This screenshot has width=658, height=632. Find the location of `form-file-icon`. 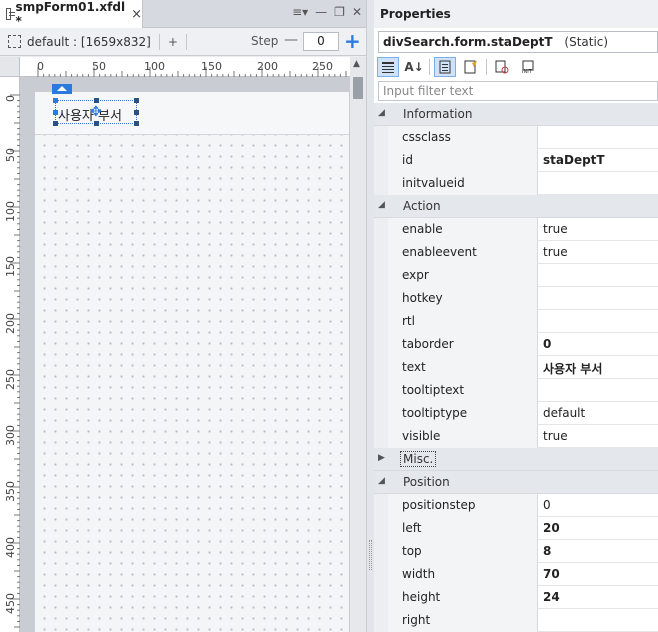

form-file-icon is located at coordinates (10, 14).